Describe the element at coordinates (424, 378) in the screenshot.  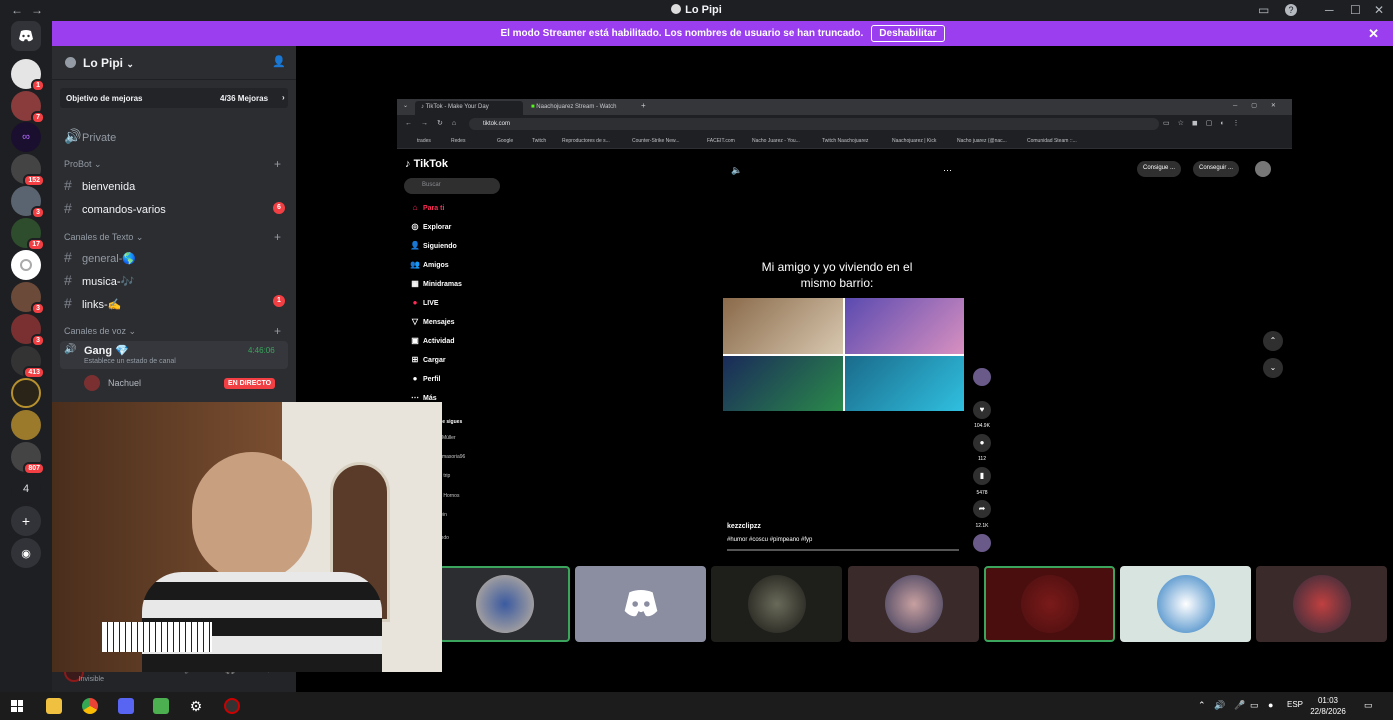
I see `nav-perfil: ● Perfil` at that location.